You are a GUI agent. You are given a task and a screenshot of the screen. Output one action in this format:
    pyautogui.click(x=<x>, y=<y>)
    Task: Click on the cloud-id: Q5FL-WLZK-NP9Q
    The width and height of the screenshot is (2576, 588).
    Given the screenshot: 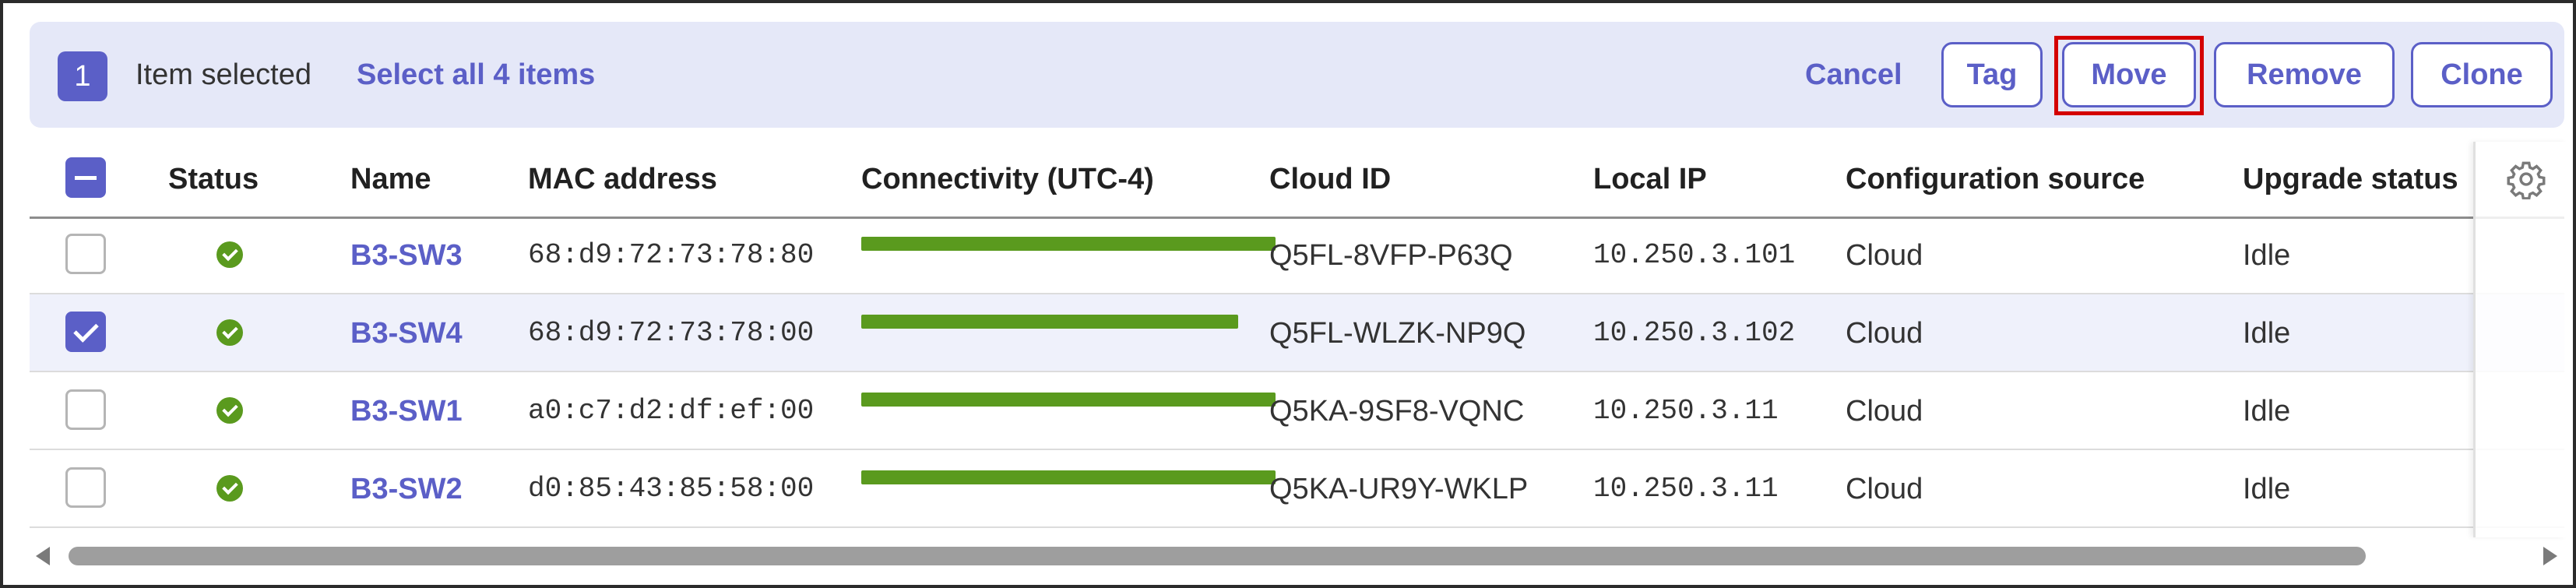 What is the action you would take?
    pyautogui.click(x=1397, y=334)
    